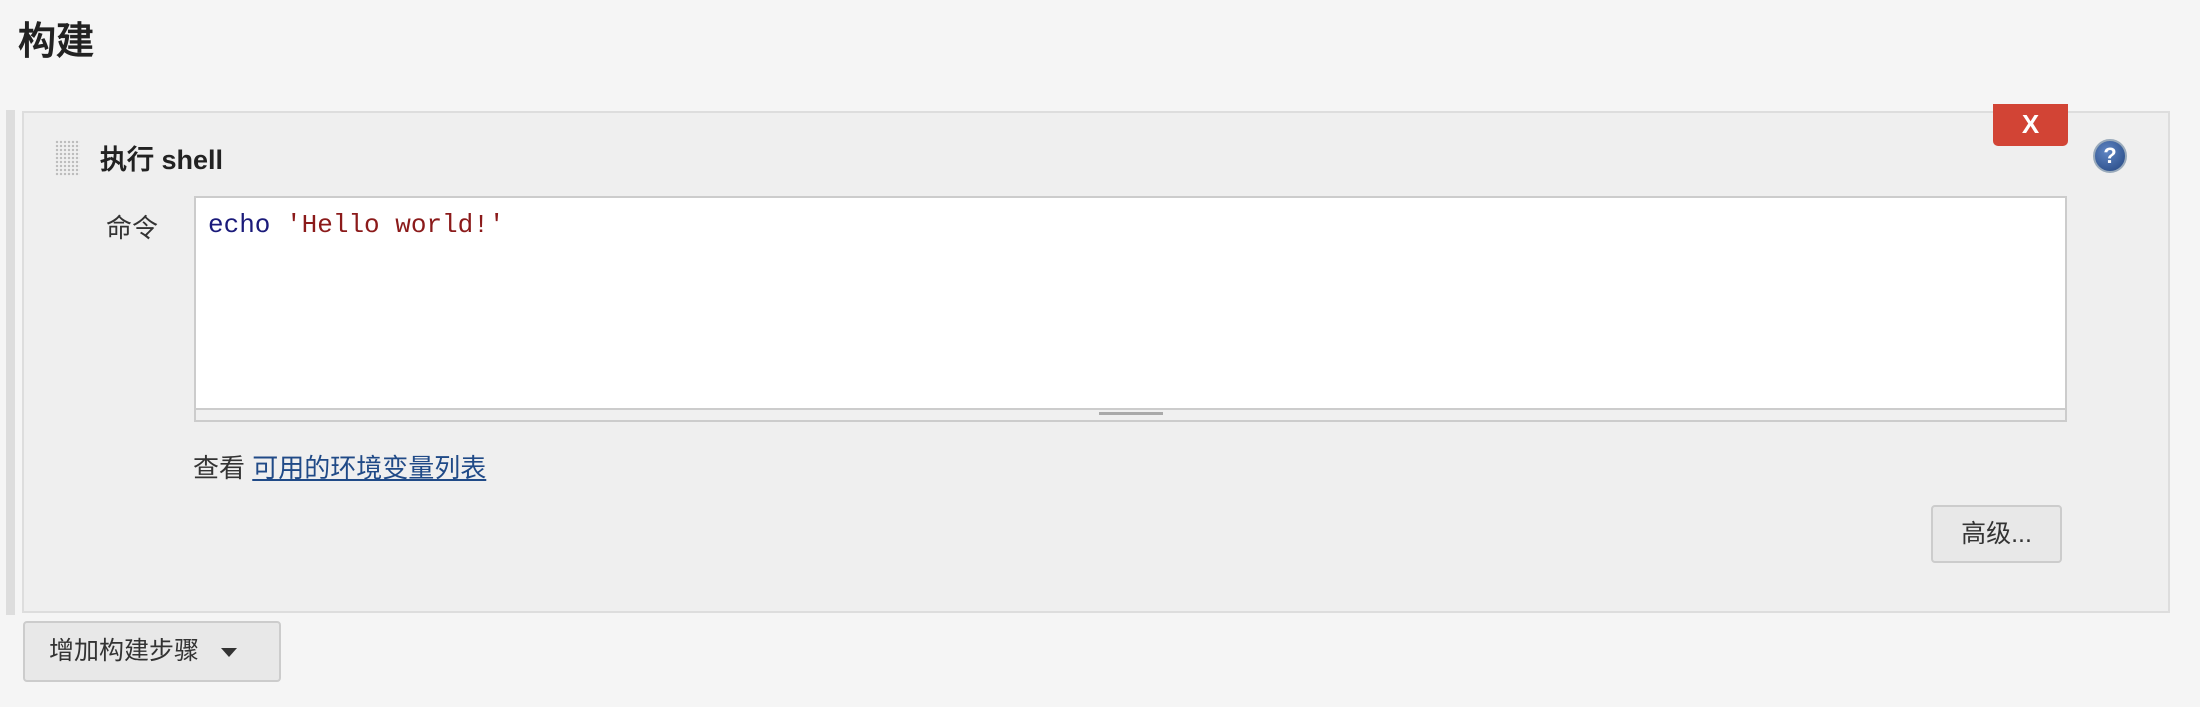 The image size is (2200, 707). Describe the element at coordinates (369, 468) in the screenshot. I see `env-vars-link: 可用的环境变量列表` at that location.